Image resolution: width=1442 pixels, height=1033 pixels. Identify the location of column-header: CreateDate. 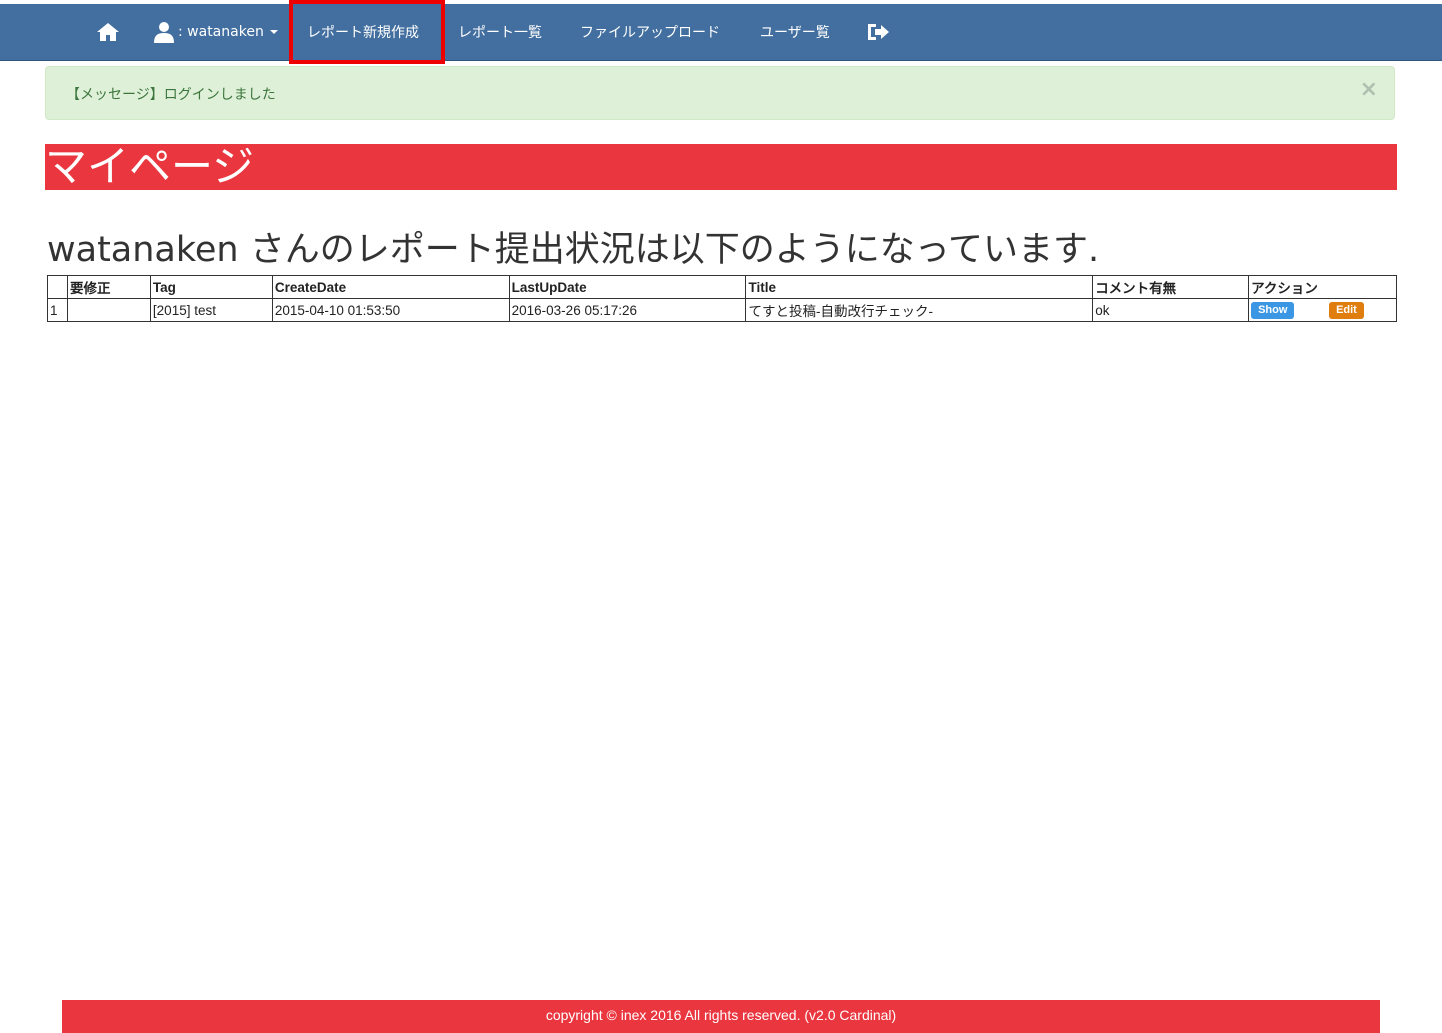
(390, 287).